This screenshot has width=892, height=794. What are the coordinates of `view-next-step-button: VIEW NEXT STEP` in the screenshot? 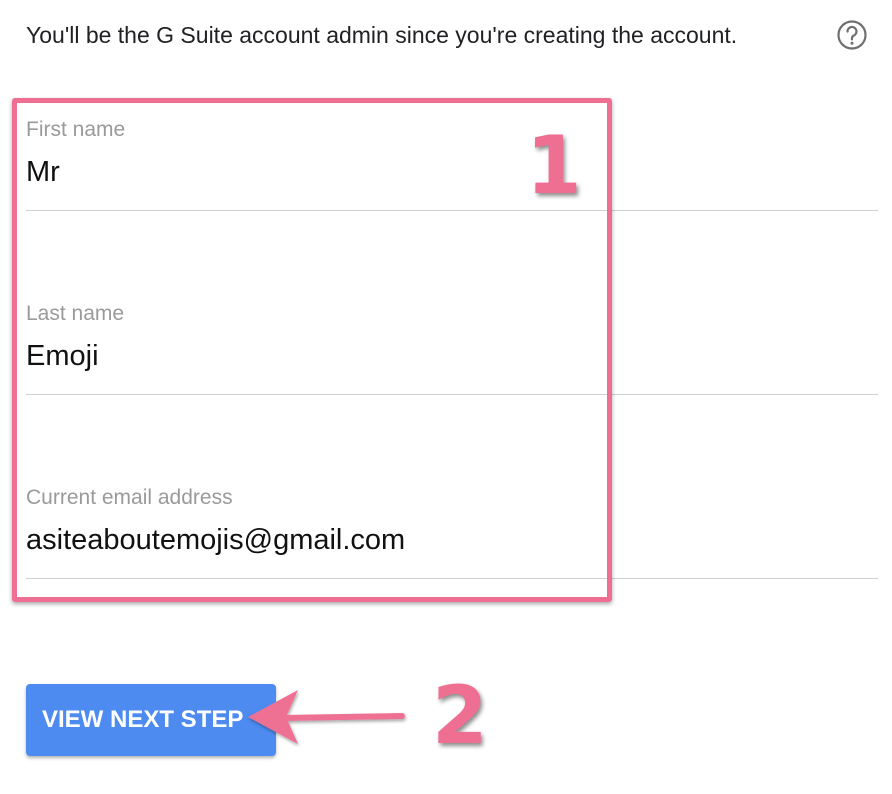 It's located at (151, 720).